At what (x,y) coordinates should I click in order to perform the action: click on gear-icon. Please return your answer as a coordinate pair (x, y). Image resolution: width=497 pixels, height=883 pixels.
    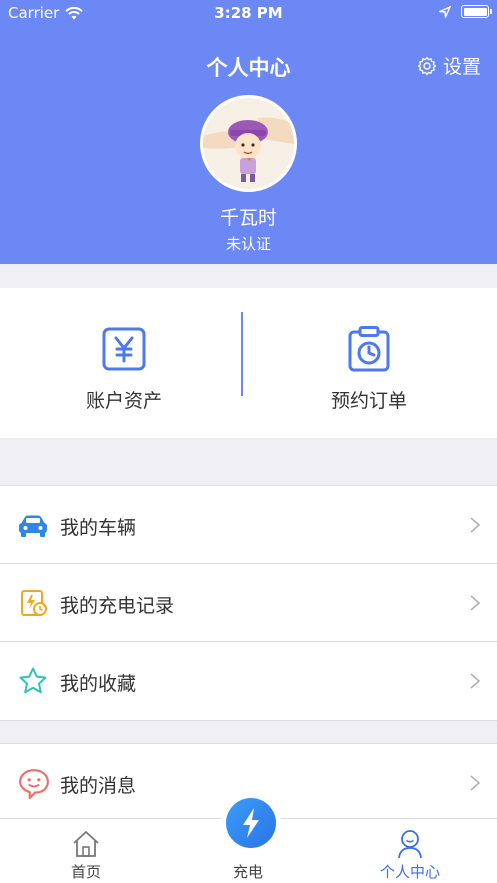
    Looking at the image, I should click on (427, 65).